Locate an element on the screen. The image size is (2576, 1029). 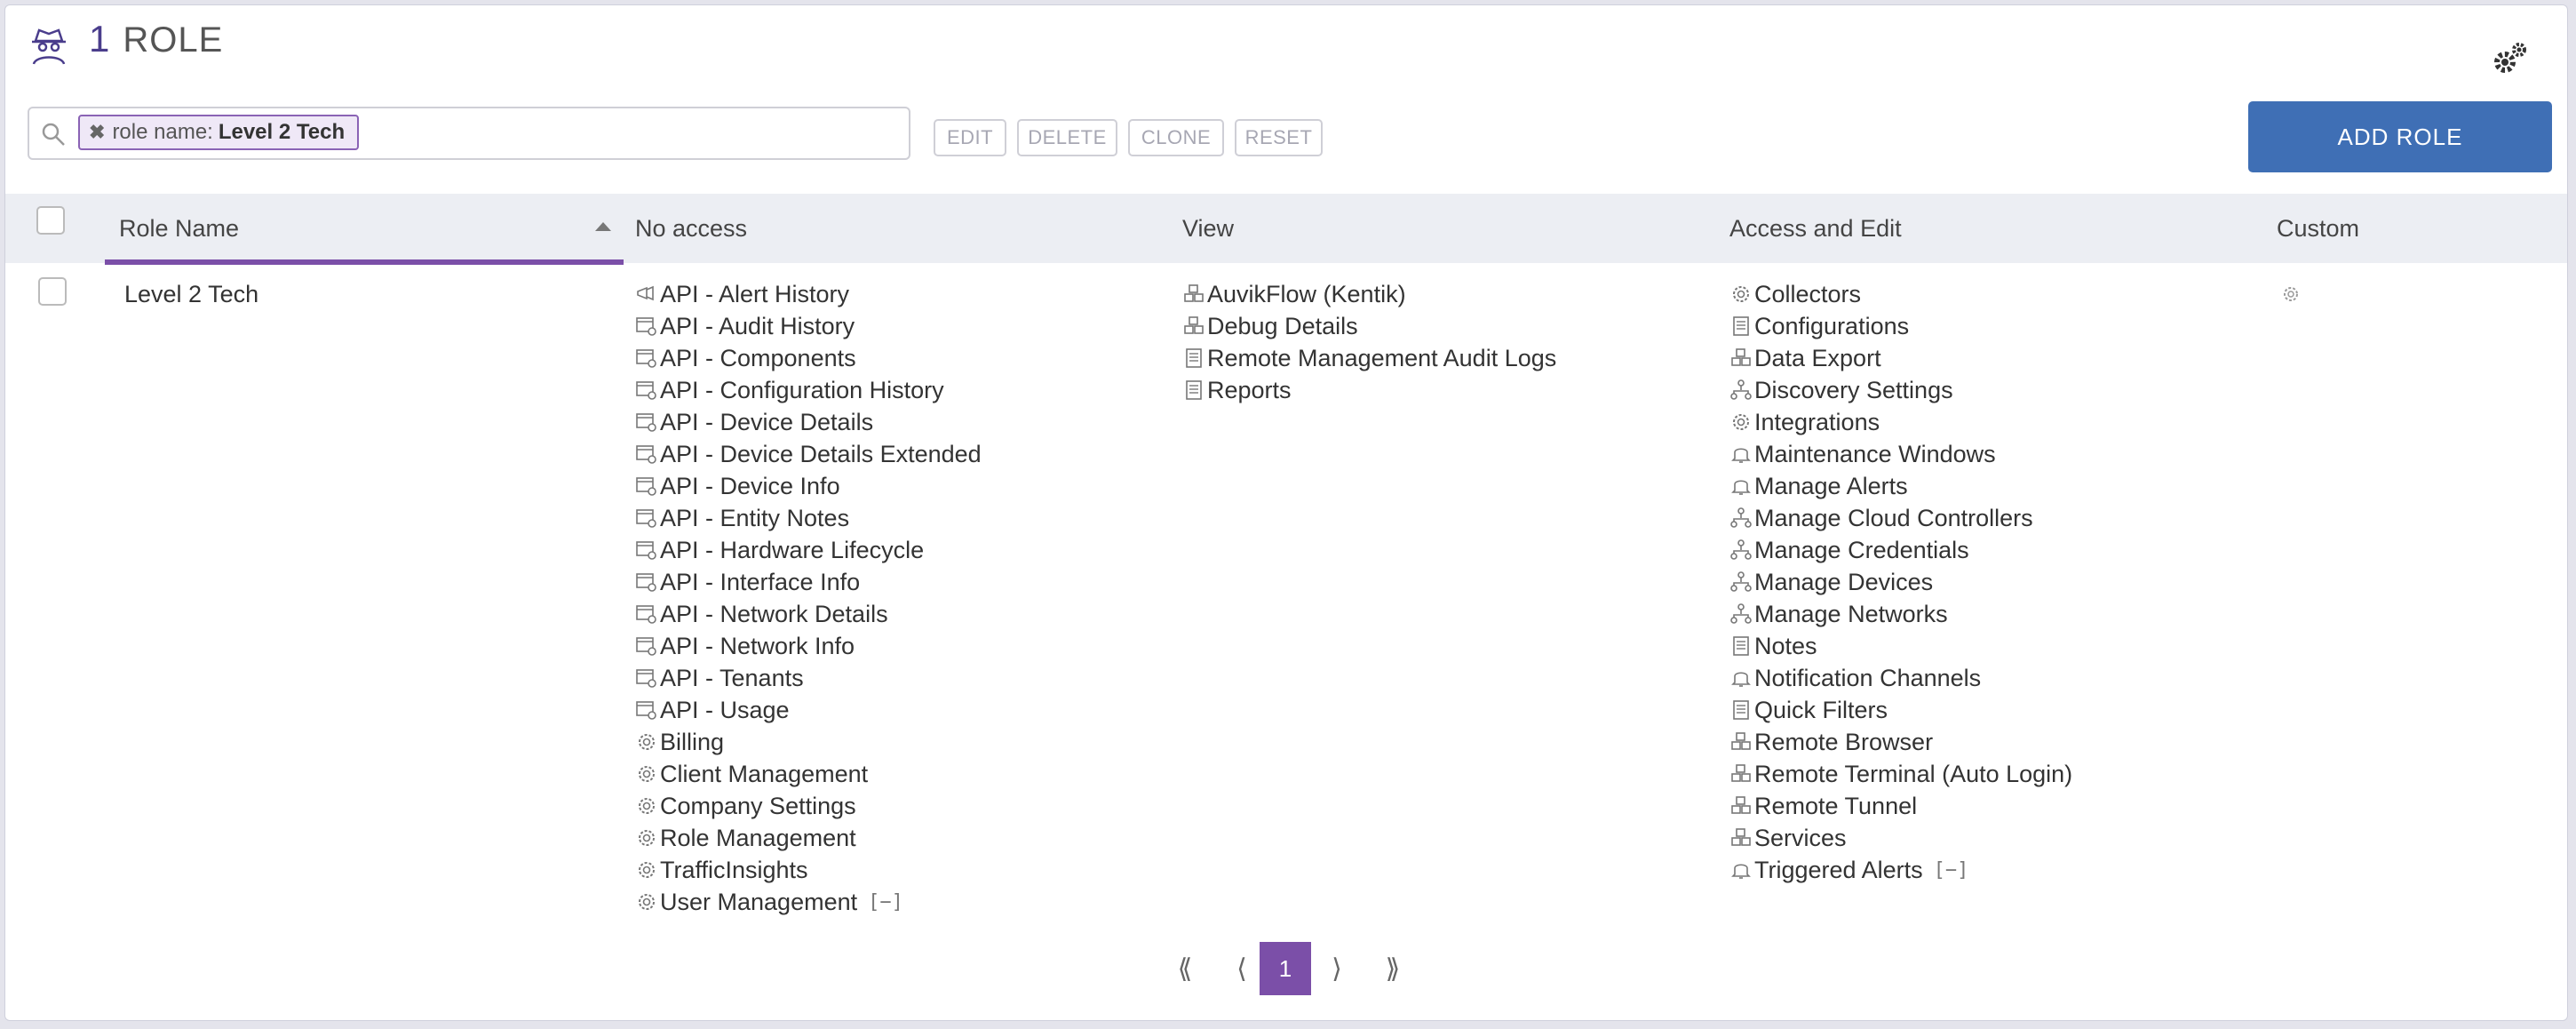
permission-label: Quick Filters is located at coordinates (1821, 709).